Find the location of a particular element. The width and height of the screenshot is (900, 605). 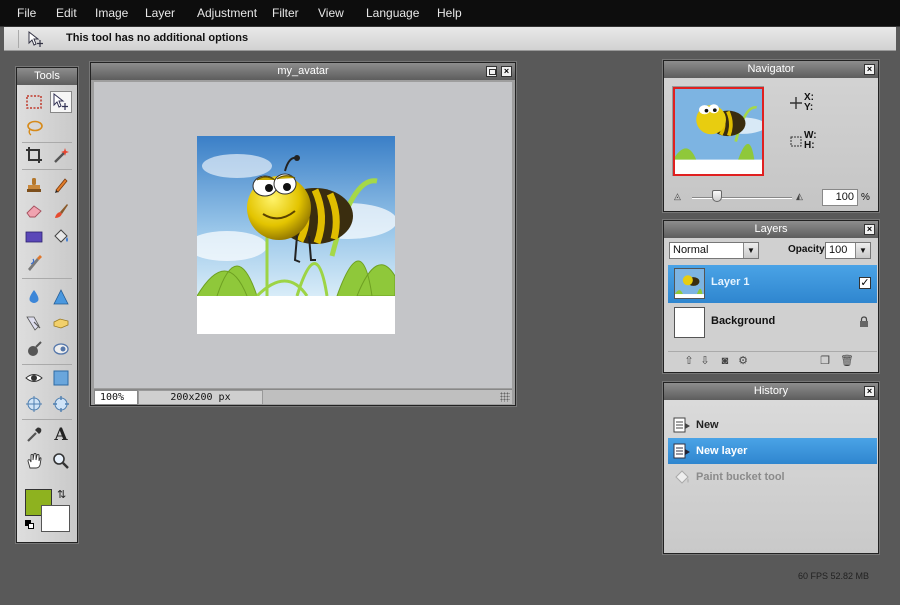

blend-mode-select: Normal ▼ is located at coordinates (714, 250).